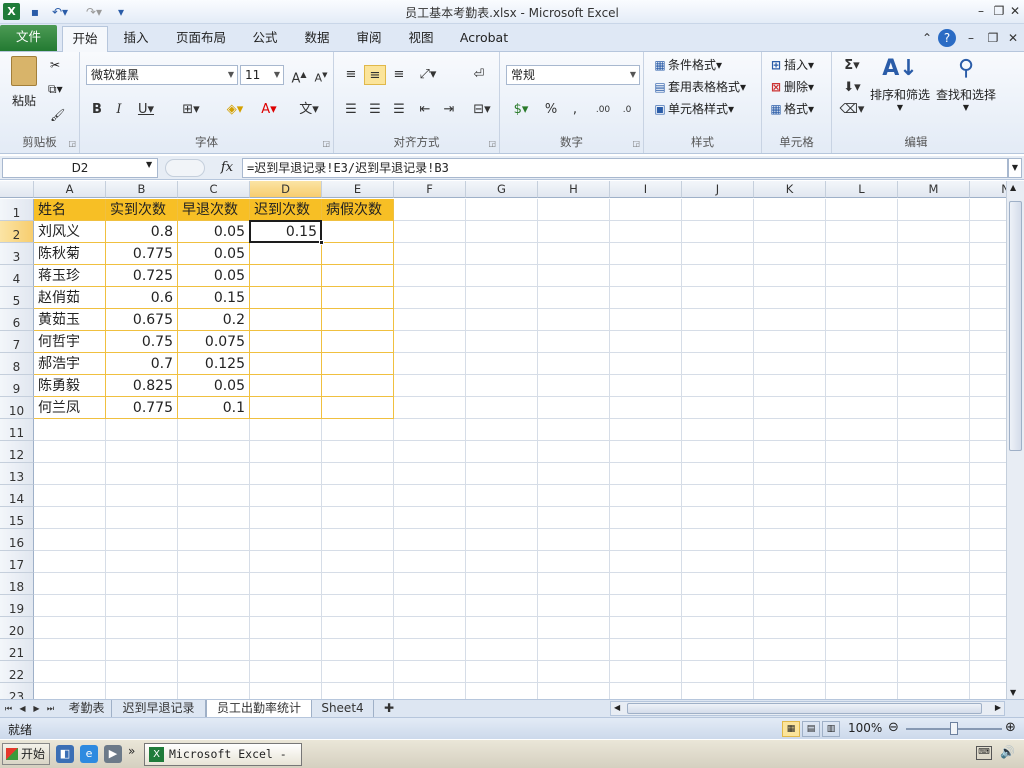 The height and width of the screenshot is (768, 1024). Describe the element at coordinates (142, 210) in the screenshot. I see `header-cell-b: 实到次数` at that location.